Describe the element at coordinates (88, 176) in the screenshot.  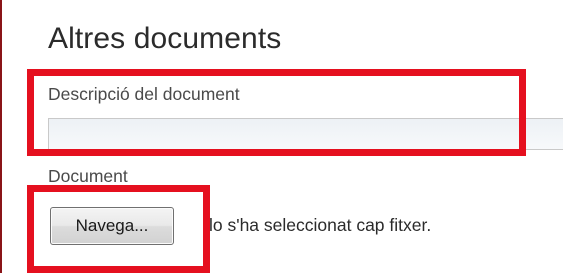
I see `document-label: Document` at that location.